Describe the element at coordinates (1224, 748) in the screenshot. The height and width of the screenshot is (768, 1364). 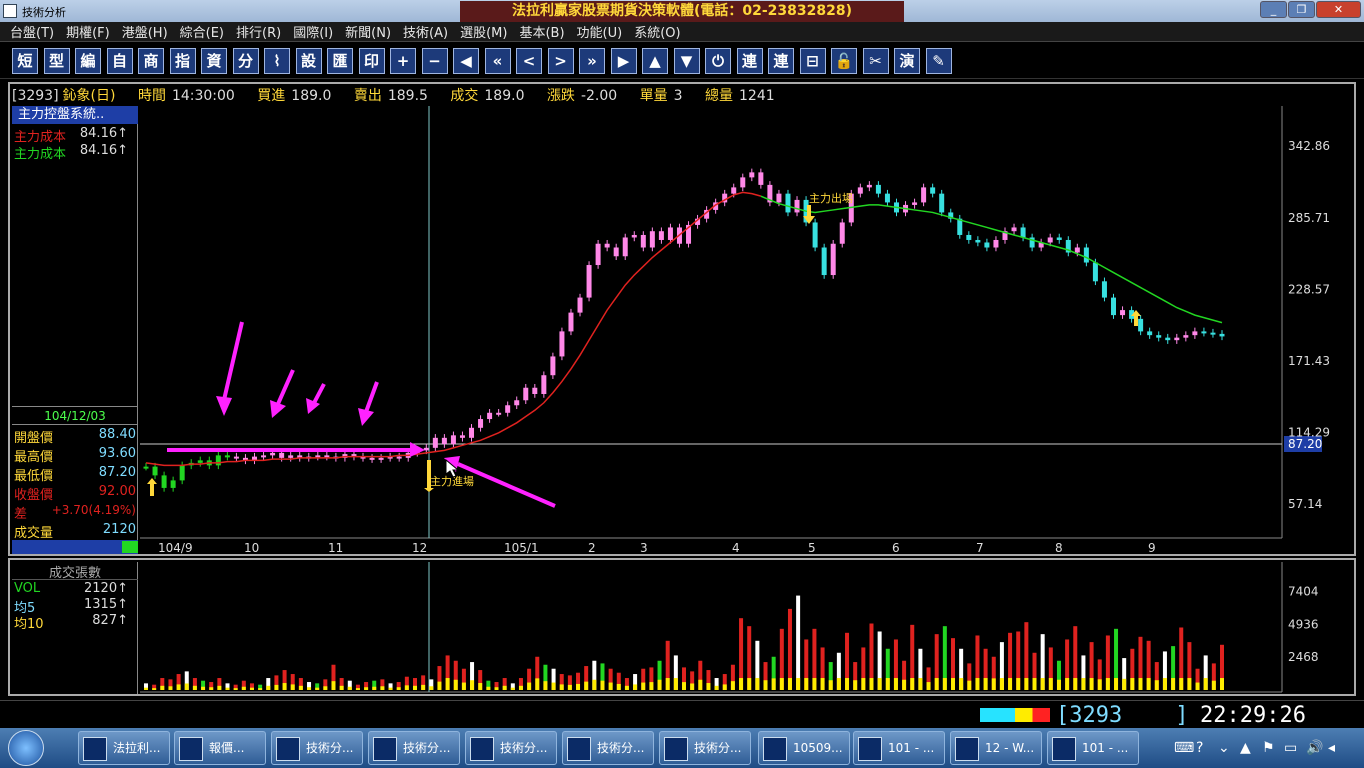
I see `tray-icon: ⌄` at that location.